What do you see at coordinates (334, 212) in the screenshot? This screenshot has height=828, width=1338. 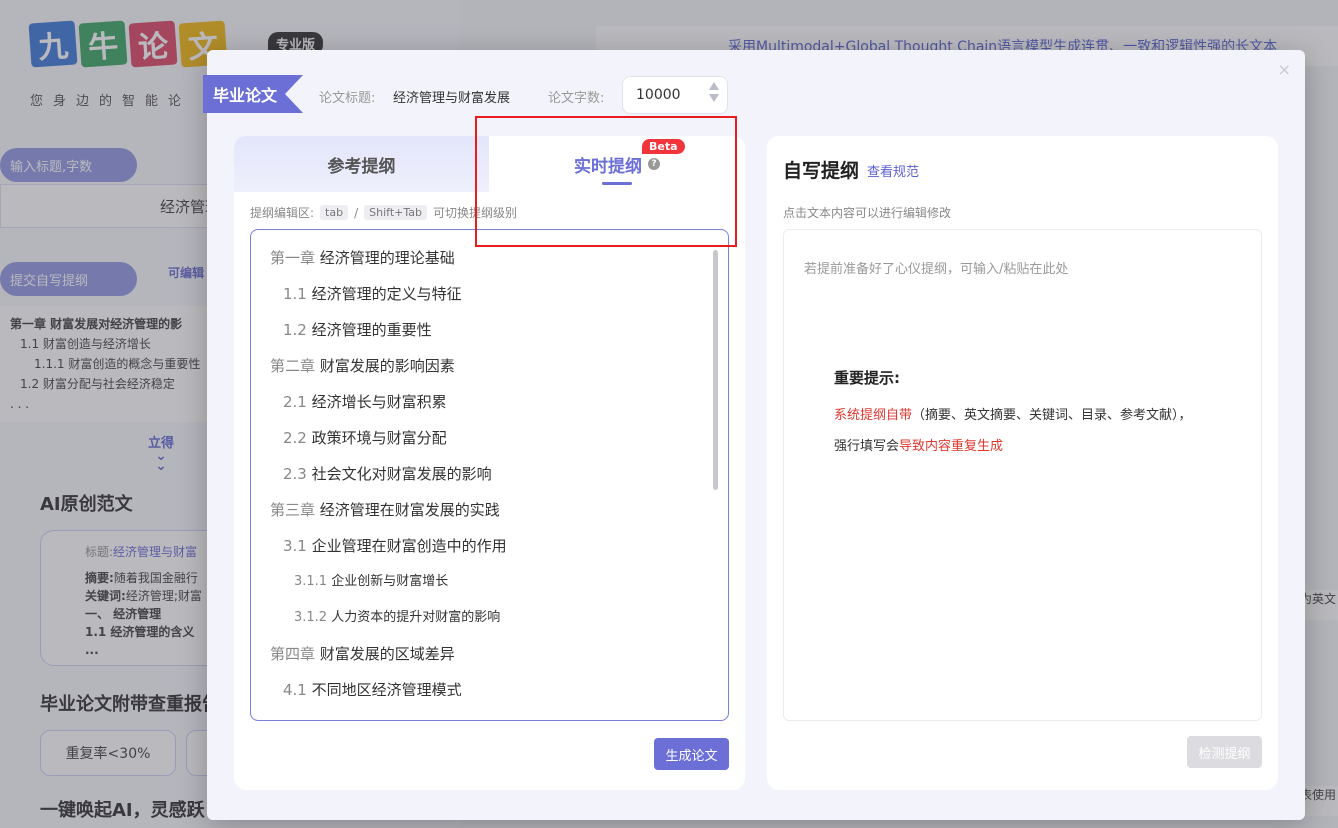 I see `key-tab: tab` at bounding box center [334, 212].